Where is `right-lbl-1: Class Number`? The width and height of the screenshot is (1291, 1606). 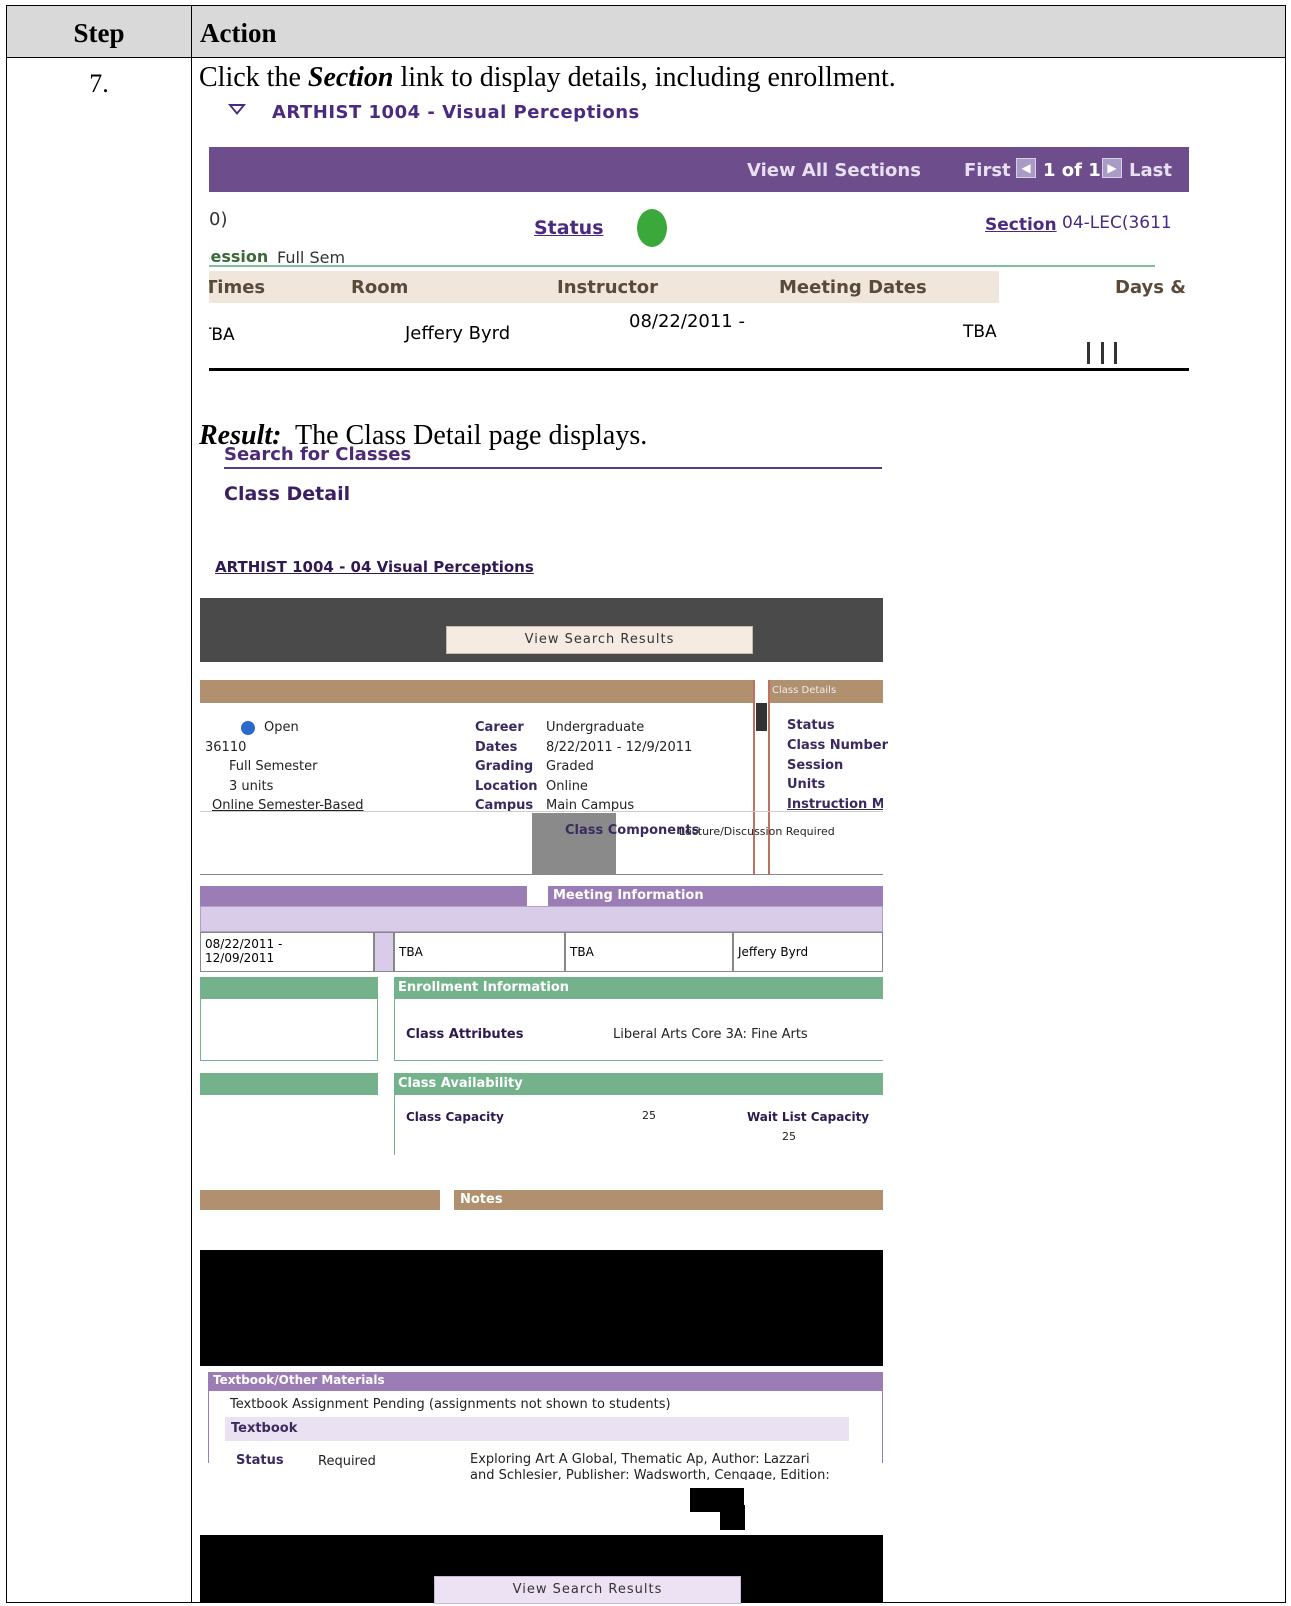
right-lbl-1: Class Number is located at coordinates (837, 745).